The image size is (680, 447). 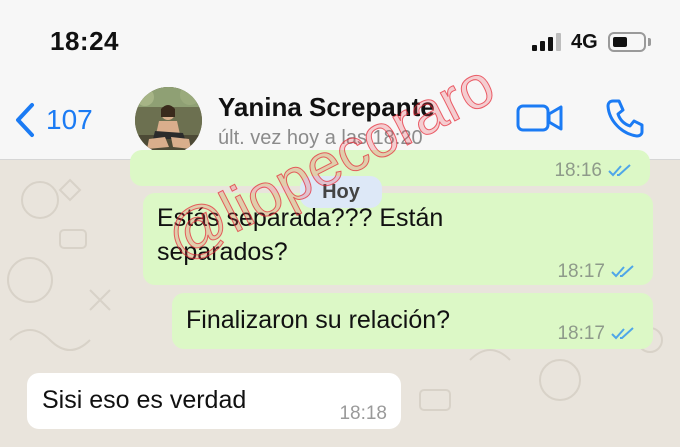 What do you see at coordinates (300, 235) in the screenshot?
I see `message-text: Estás separada??? Están separados?` at bounding box center [300, 235].